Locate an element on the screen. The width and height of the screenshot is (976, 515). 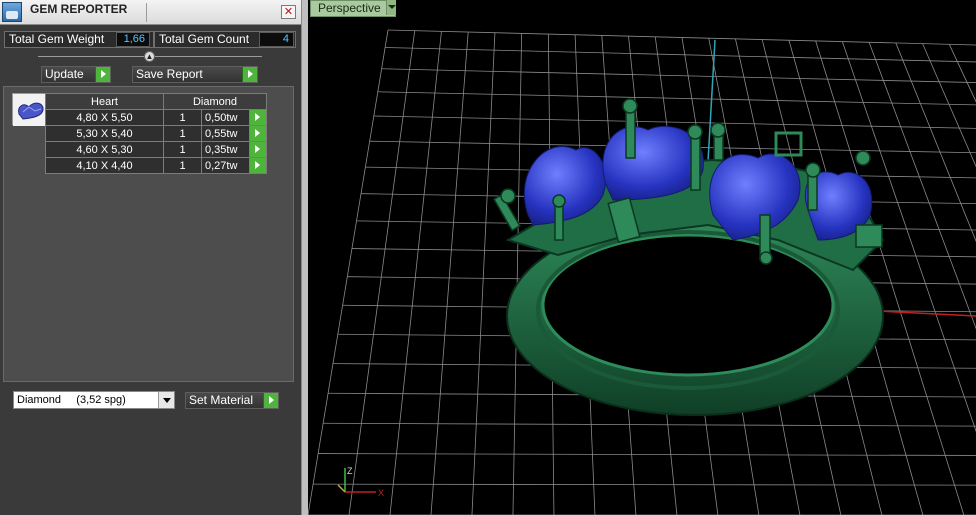
window-title: GEM REPORTER is located at coordinates (79, 9).